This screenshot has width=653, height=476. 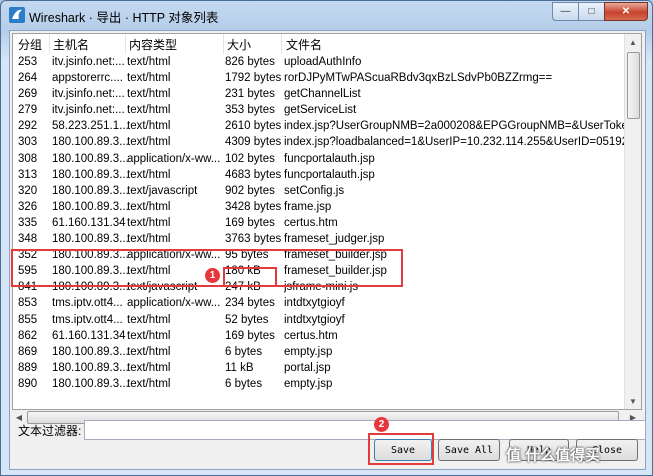 What do you see at coordinates (250, 190) in the screenshot?
I see `size-cell: 902 bytes` at bounding box center [250, 190].